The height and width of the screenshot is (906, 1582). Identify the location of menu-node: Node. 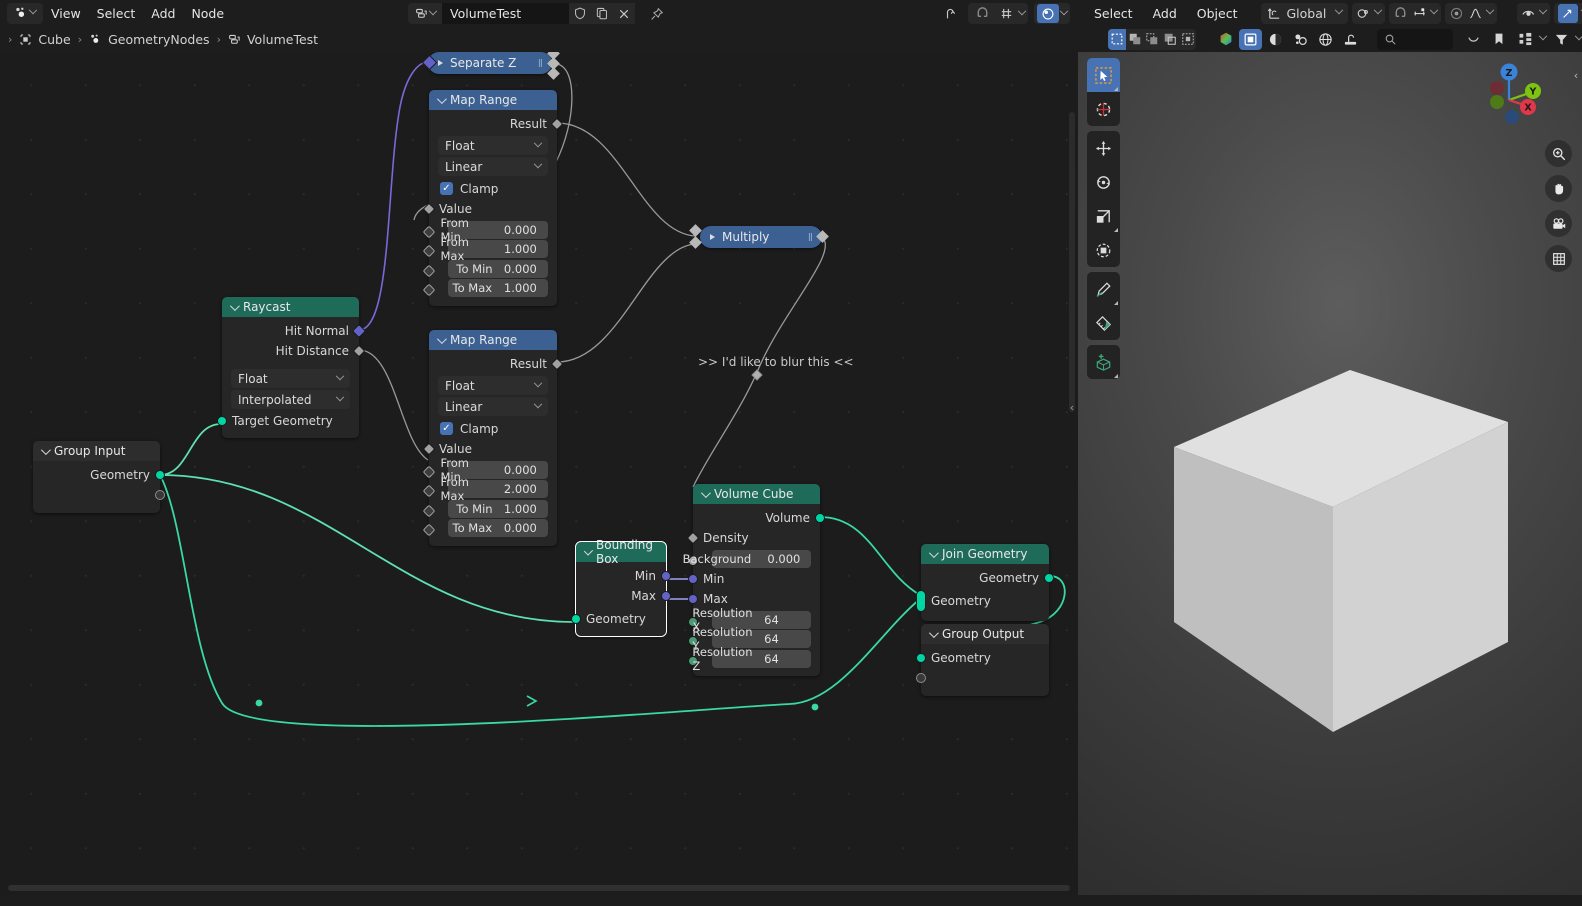
(207, 13).